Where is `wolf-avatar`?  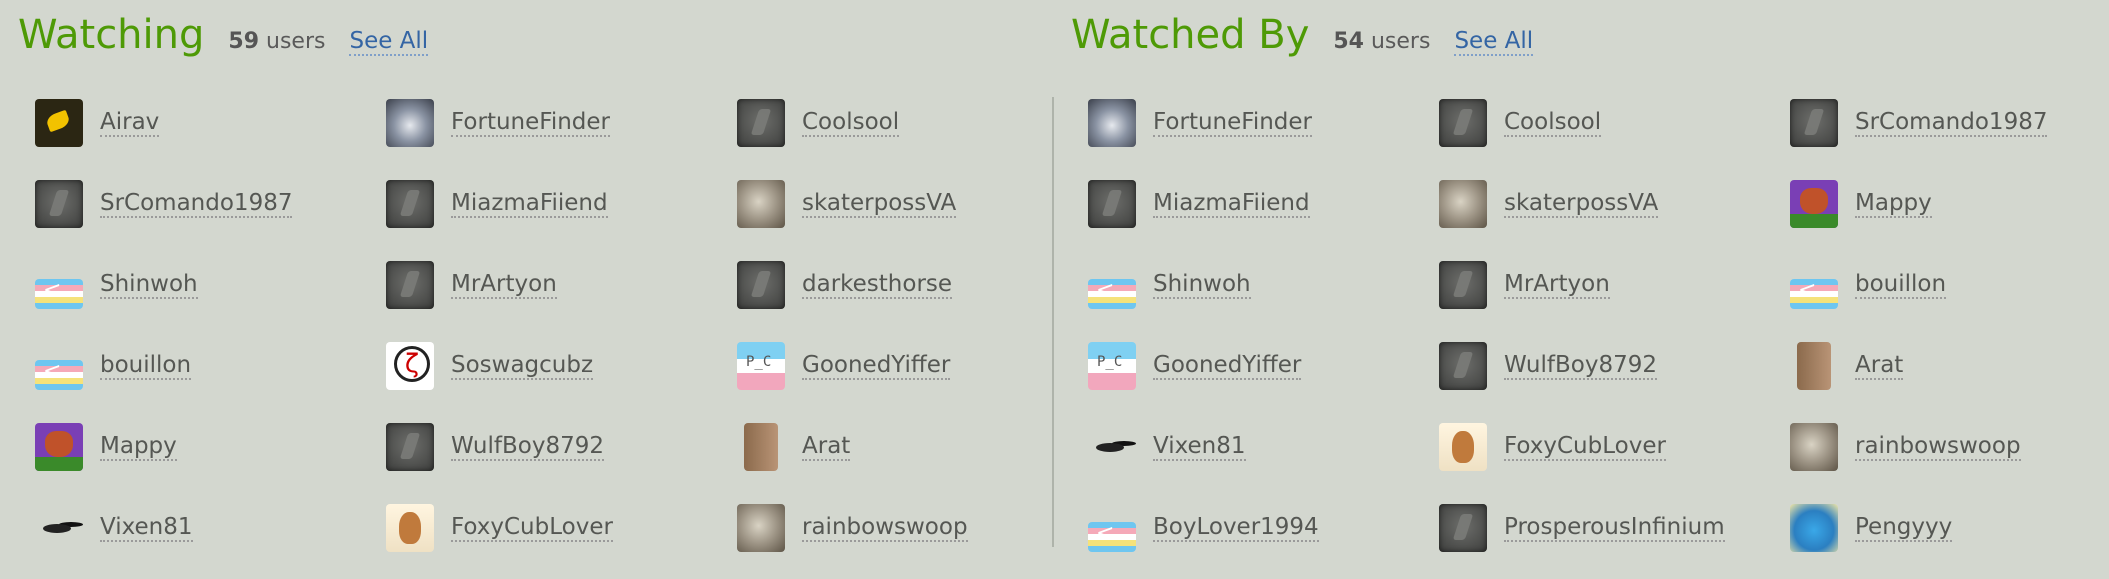 wolf-avatar is located at coordinates (1112, 123).